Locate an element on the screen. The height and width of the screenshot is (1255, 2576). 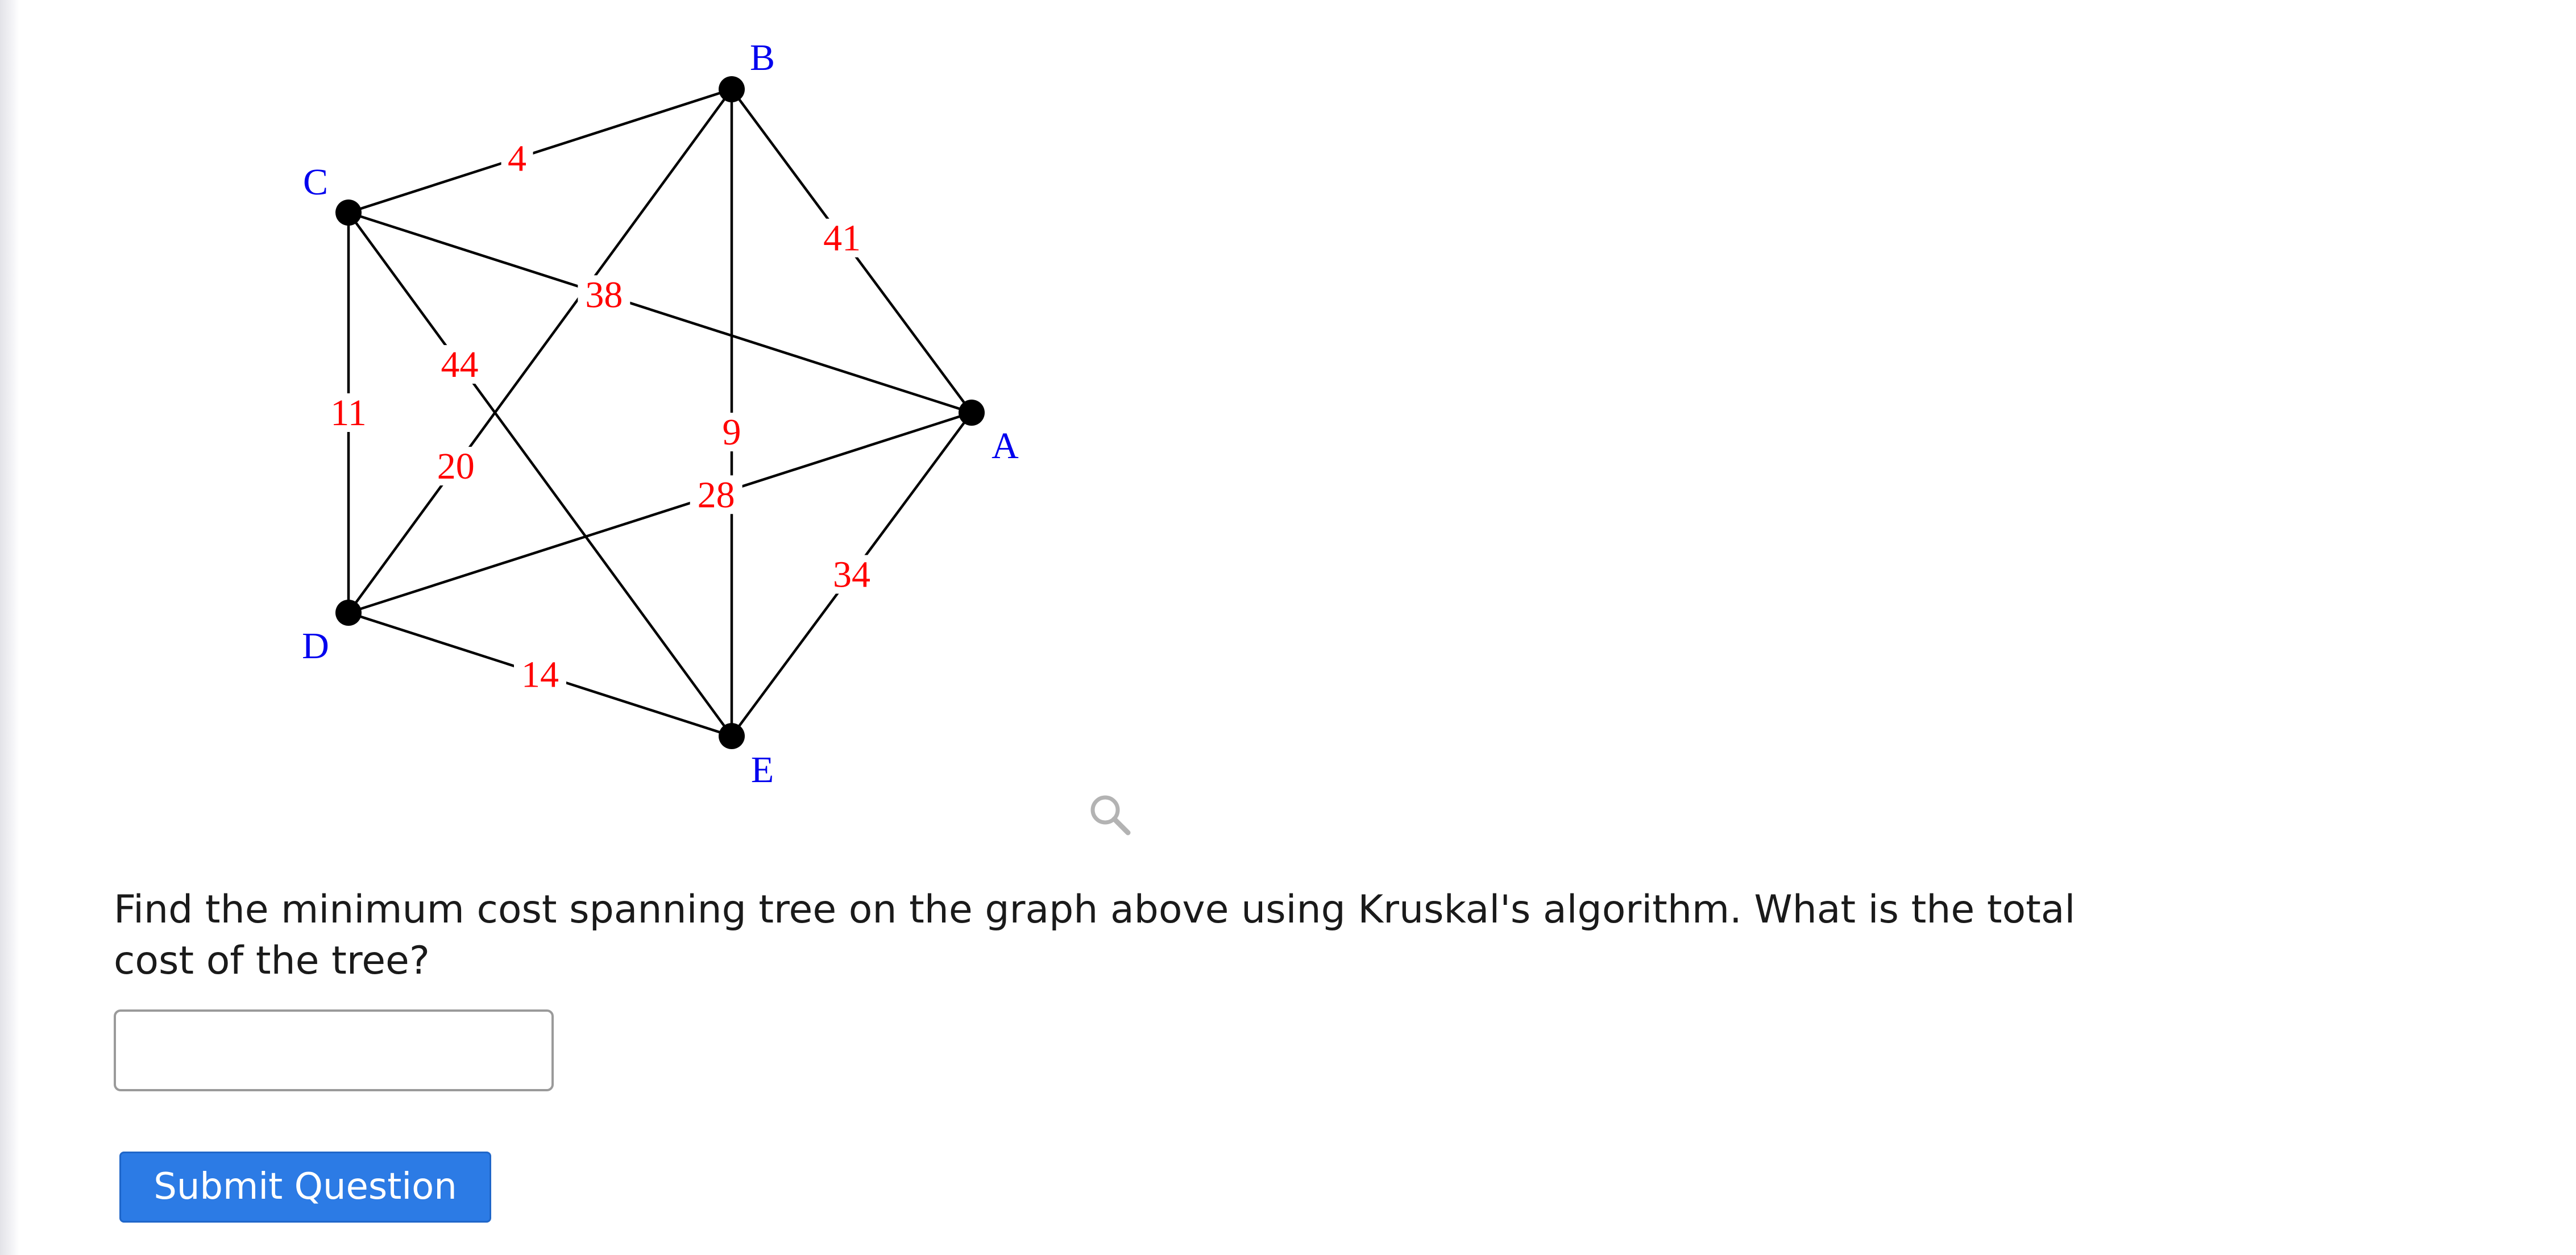
submit-question-button: Submit Question is located at coordinates (305, 1187).